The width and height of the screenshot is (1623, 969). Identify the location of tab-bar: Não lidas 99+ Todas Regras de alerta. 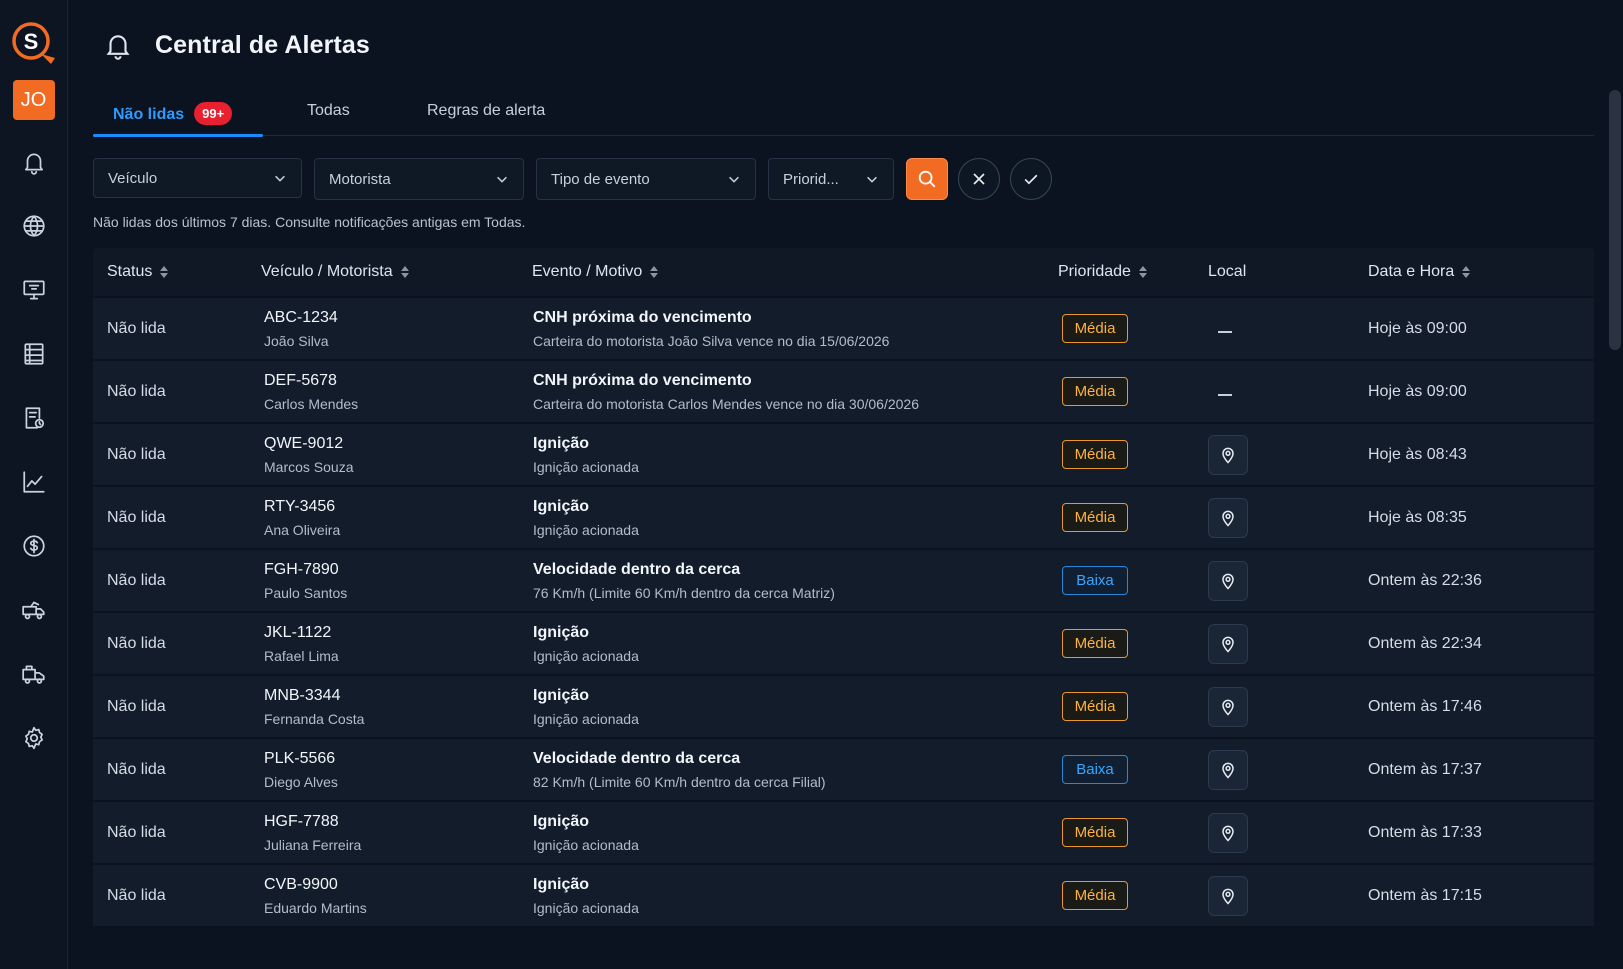
(843, 113).